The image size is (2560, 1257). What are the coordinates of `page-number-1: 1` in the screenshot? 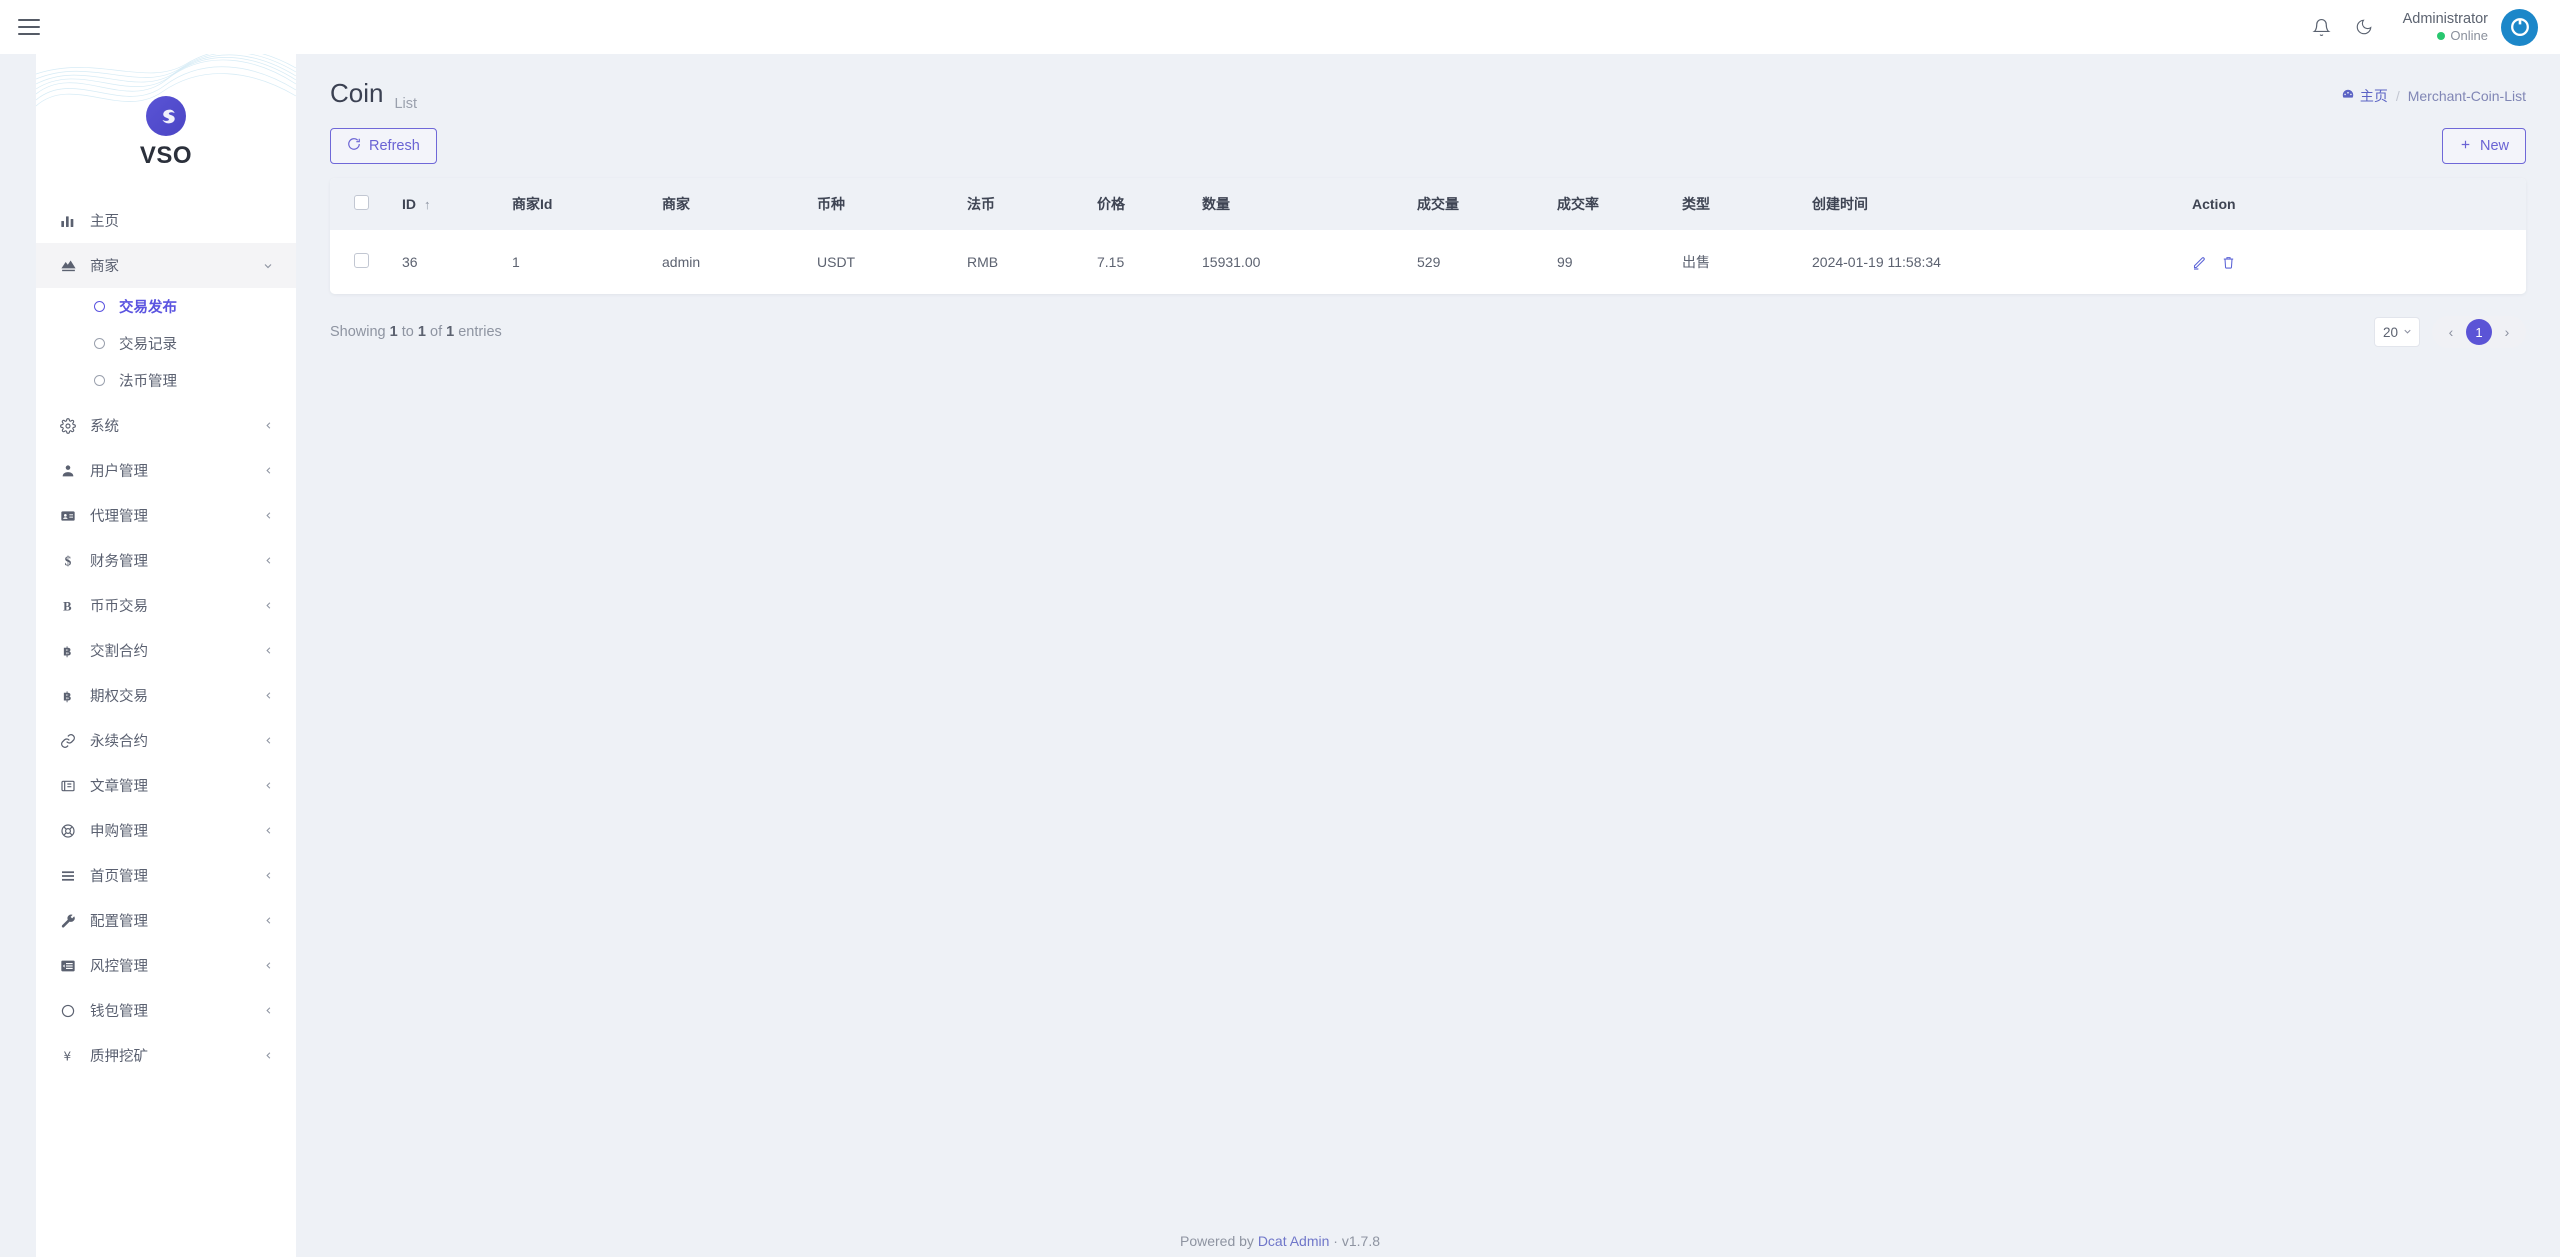 It's located at (2479, 332).